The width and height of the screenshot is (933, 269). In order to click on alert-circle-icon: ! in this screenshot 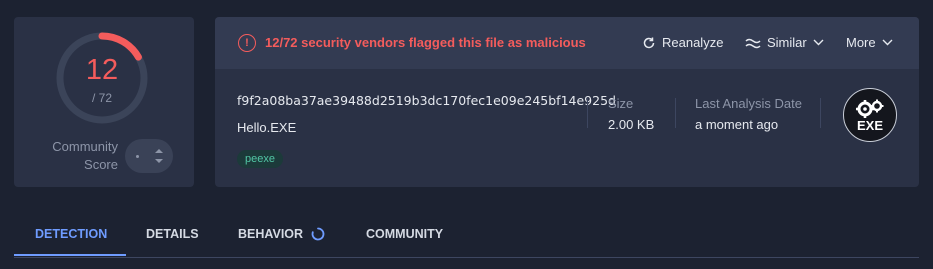, I will do `click(247, 43)`.